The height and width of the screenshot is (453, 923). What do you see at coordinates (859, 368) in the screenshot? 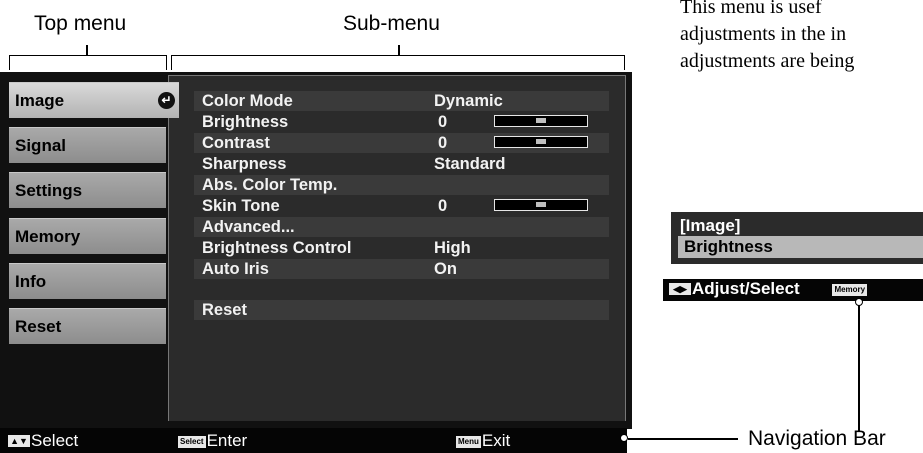
I see `mini-nav-callout-line` at bounding box center [859, 368].